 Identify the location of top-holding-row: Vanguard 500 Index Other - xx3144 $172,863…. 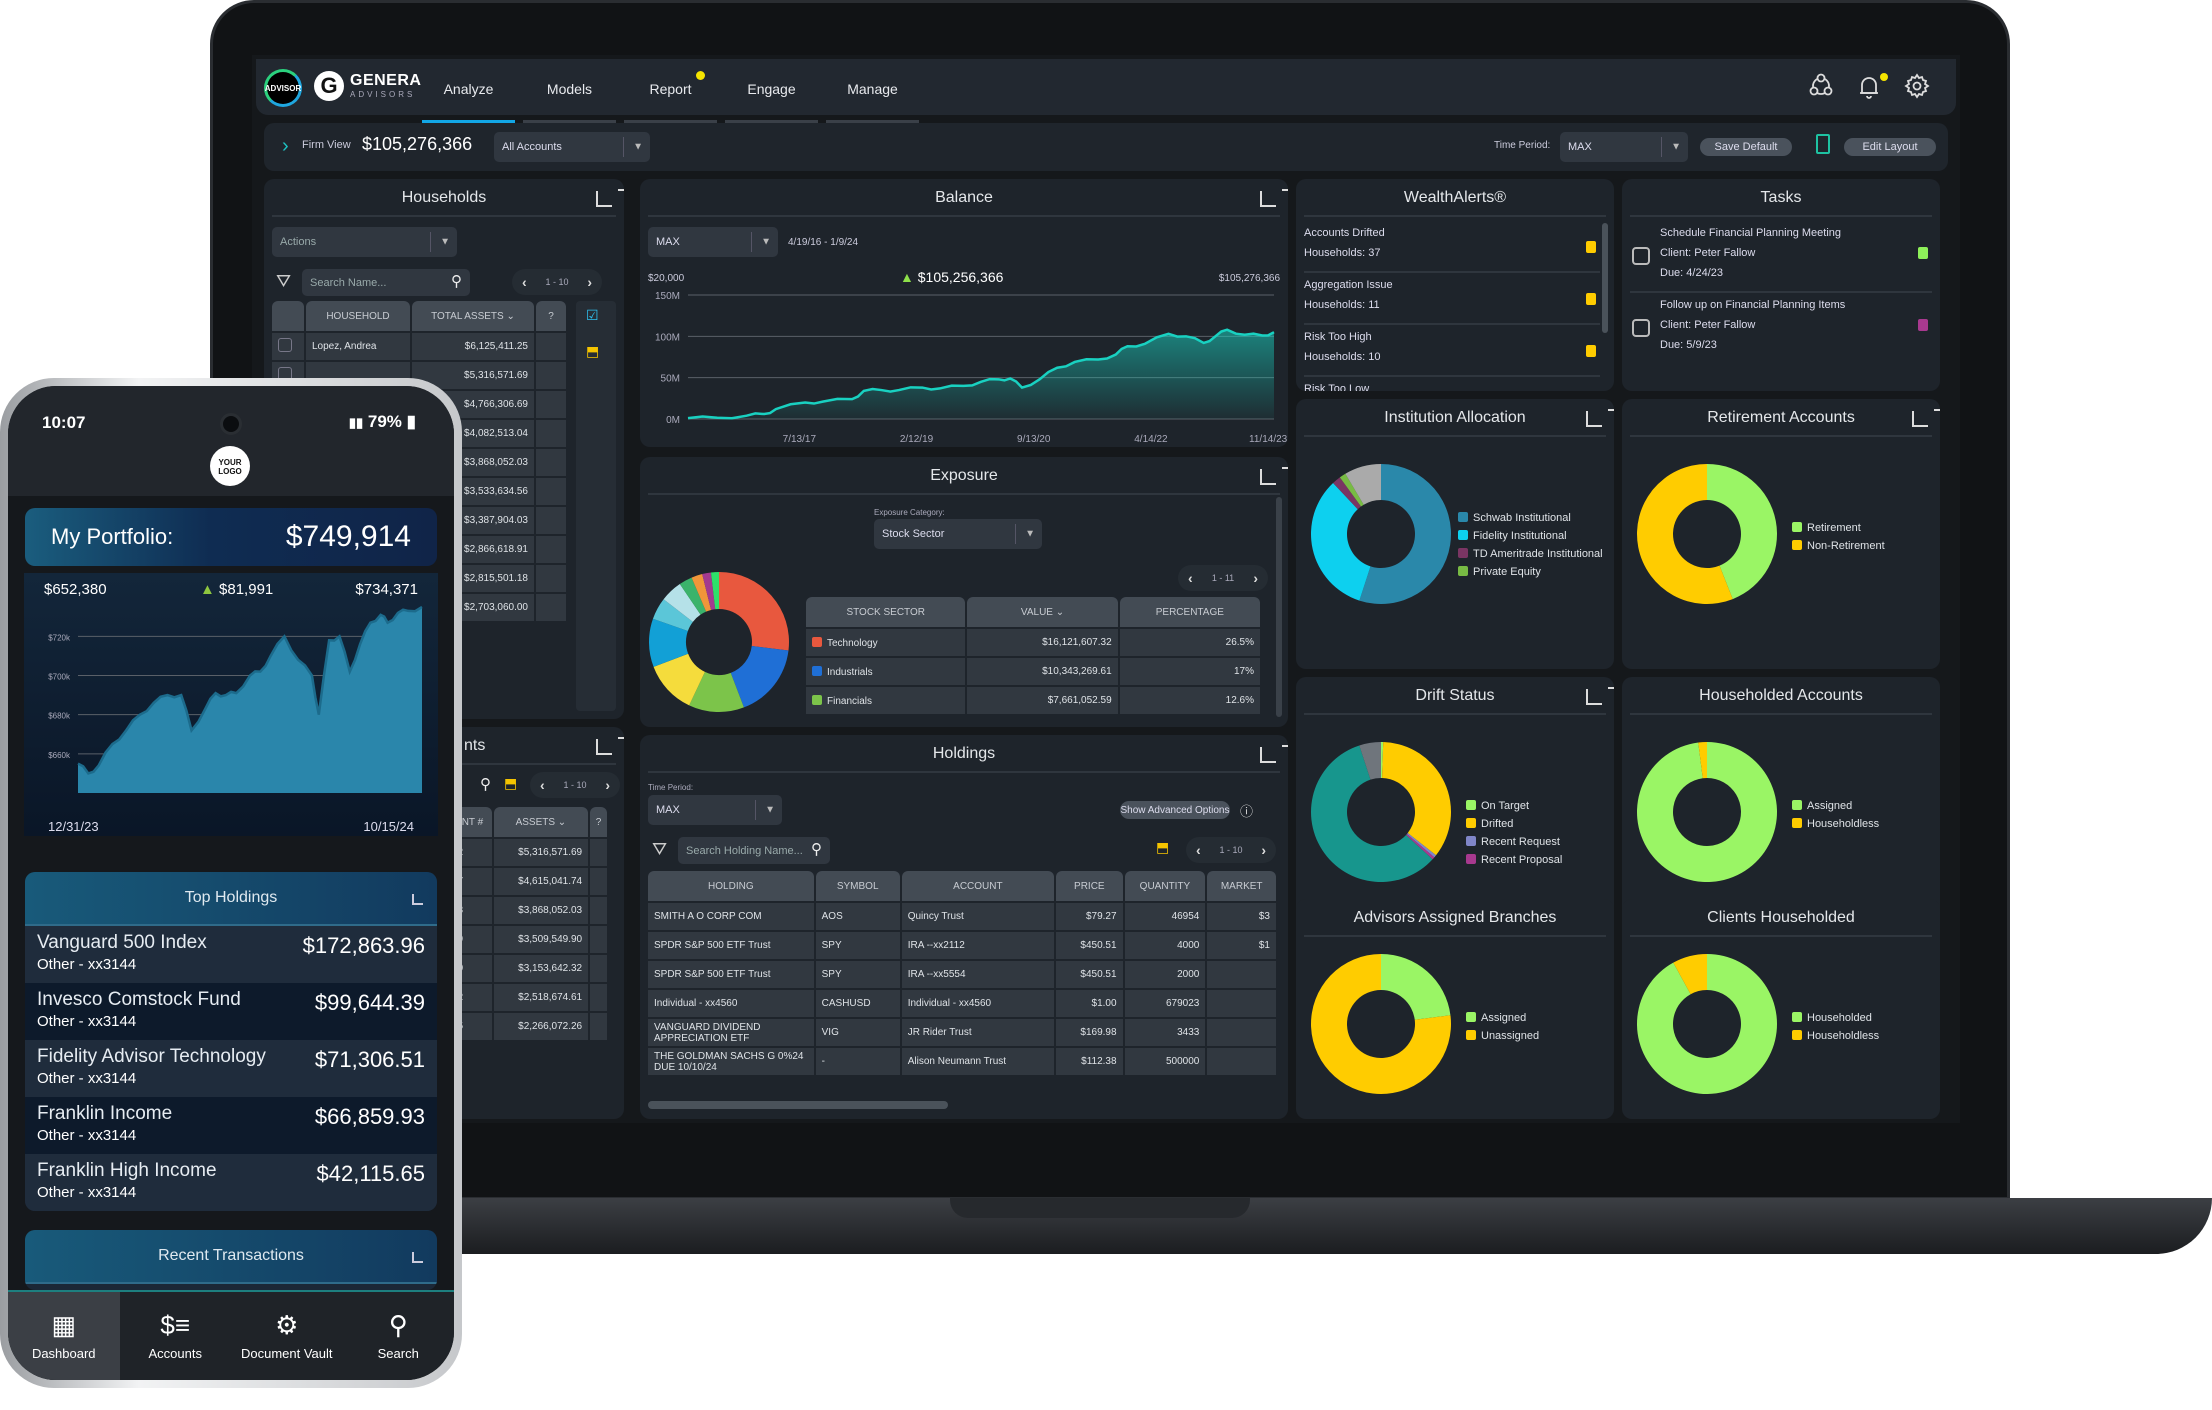
(231, 954).